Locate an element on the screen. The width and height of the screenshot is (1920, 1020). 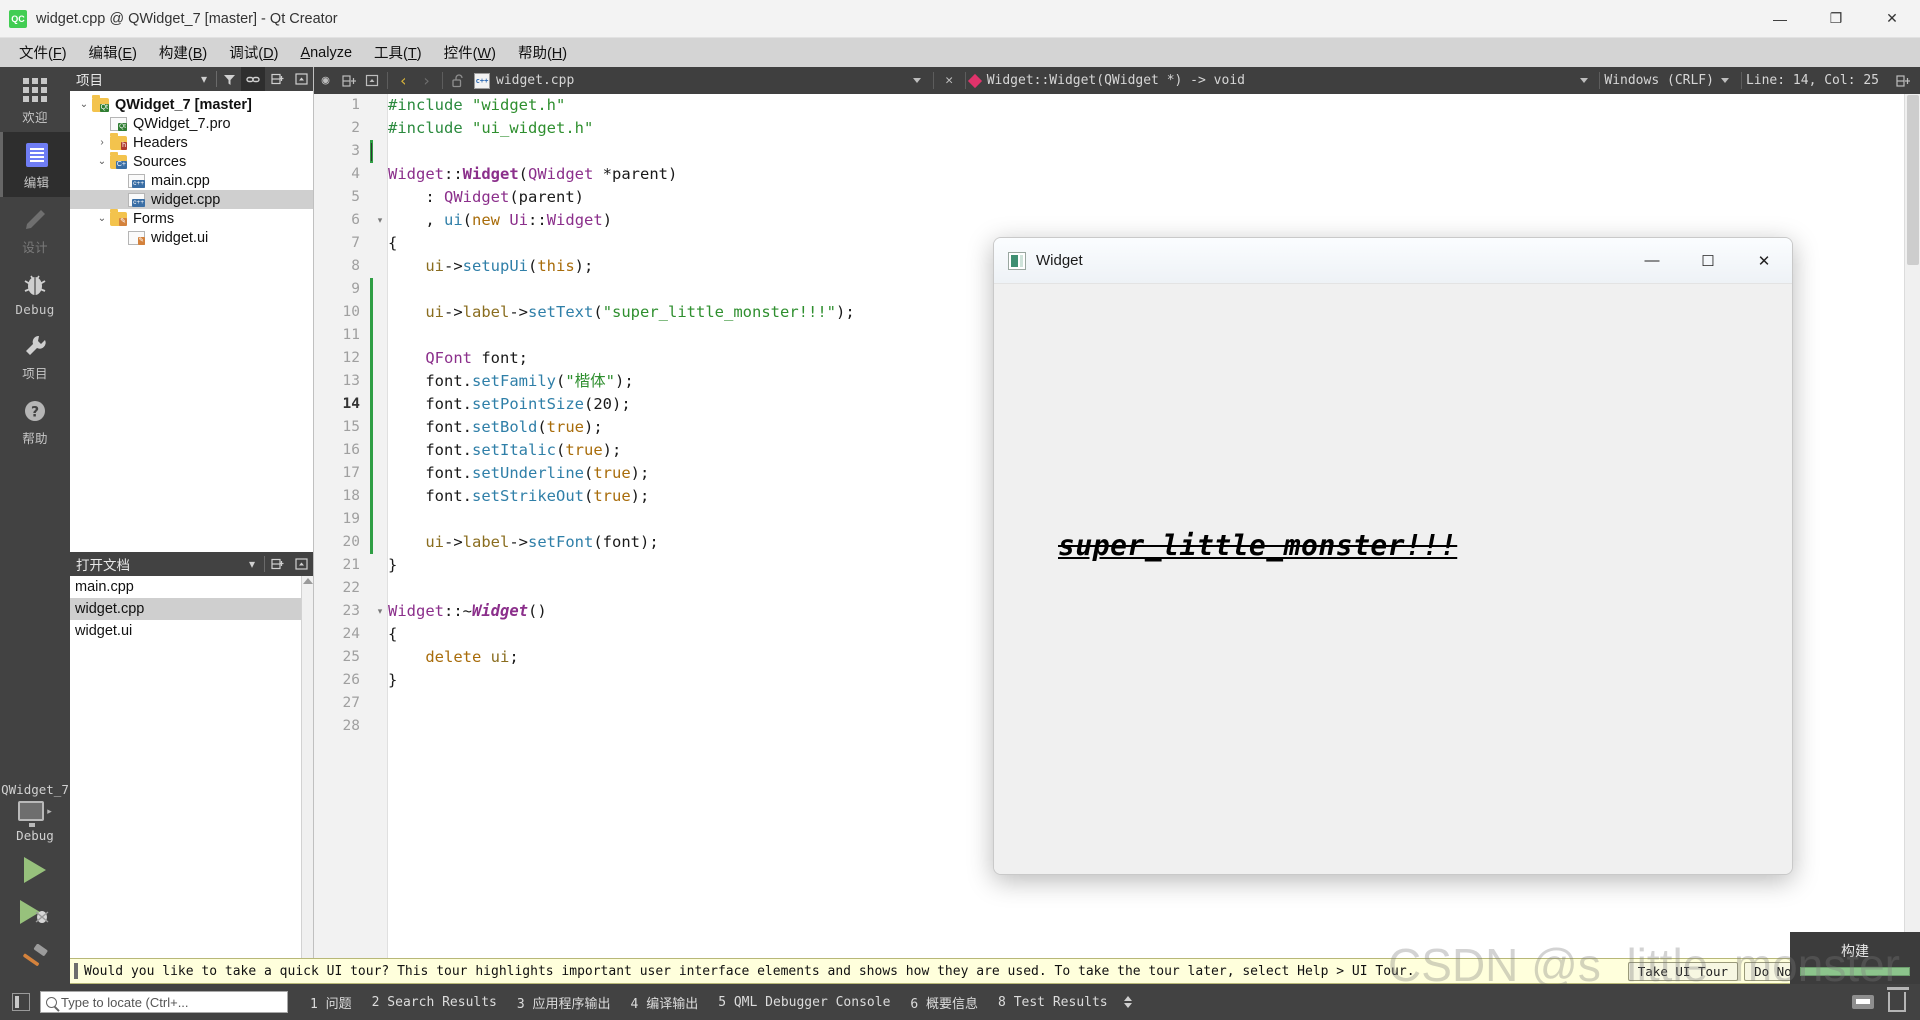
code-line: : QWidget(parent) is located at coordinates (1146, 197).